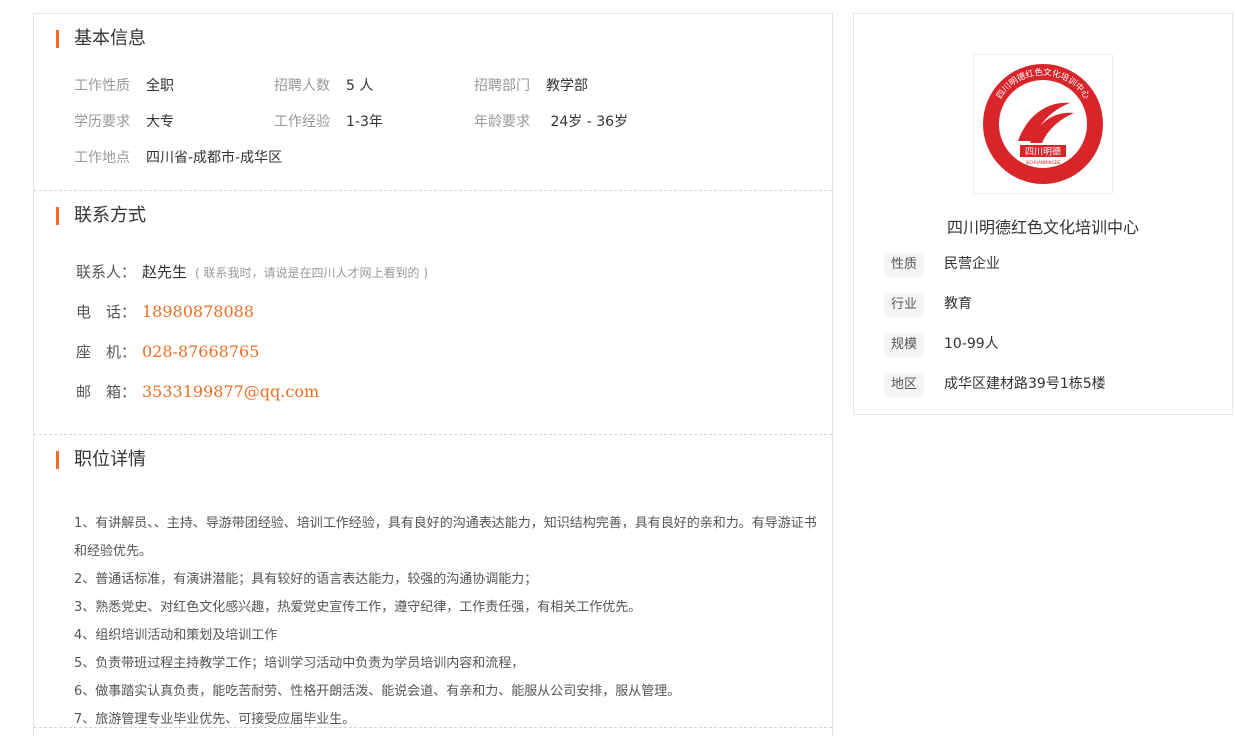  I want to click on contact-phone-line: 电 话： 18980878088, so click(165, 312).